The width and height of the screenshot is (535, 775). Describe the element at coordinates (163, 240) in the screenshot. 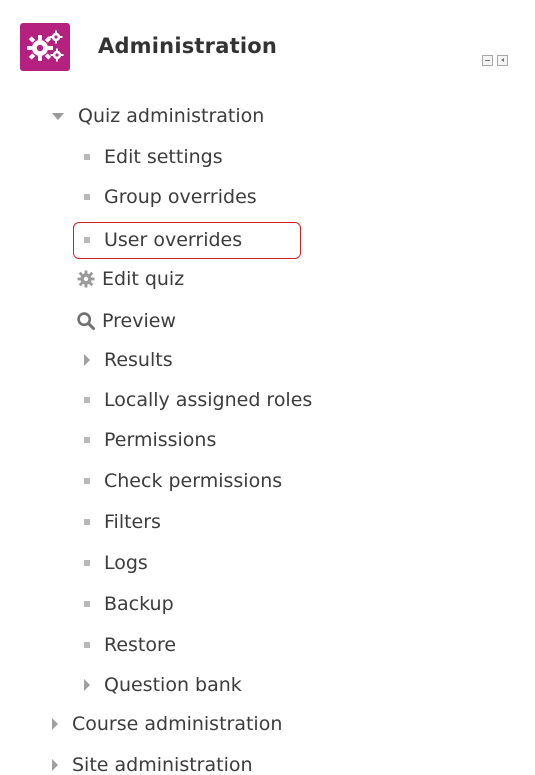

I see `tree-item-user-overrides: User overrides` at that location.